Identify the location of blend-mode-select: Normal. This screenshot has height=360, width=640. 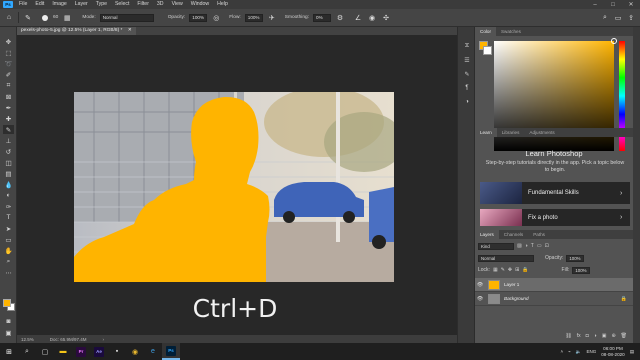
(506, 258).